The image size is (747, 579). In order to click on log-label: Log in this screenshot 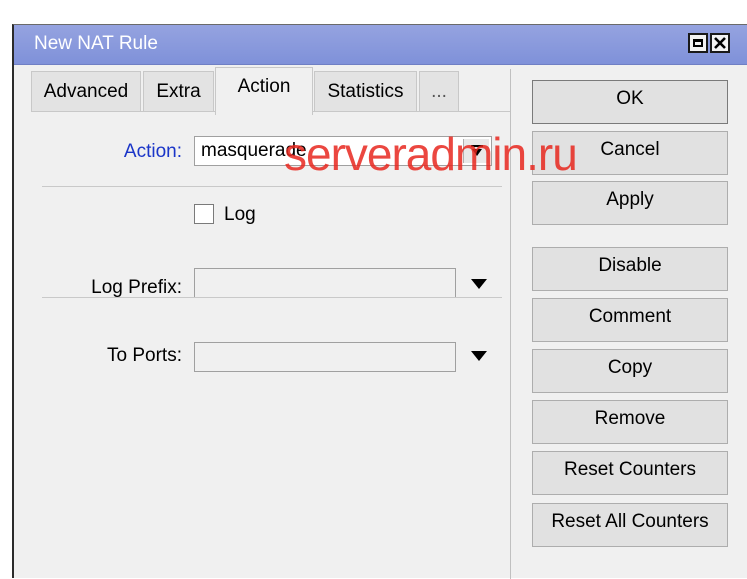, I will do `click(240, 214)`.